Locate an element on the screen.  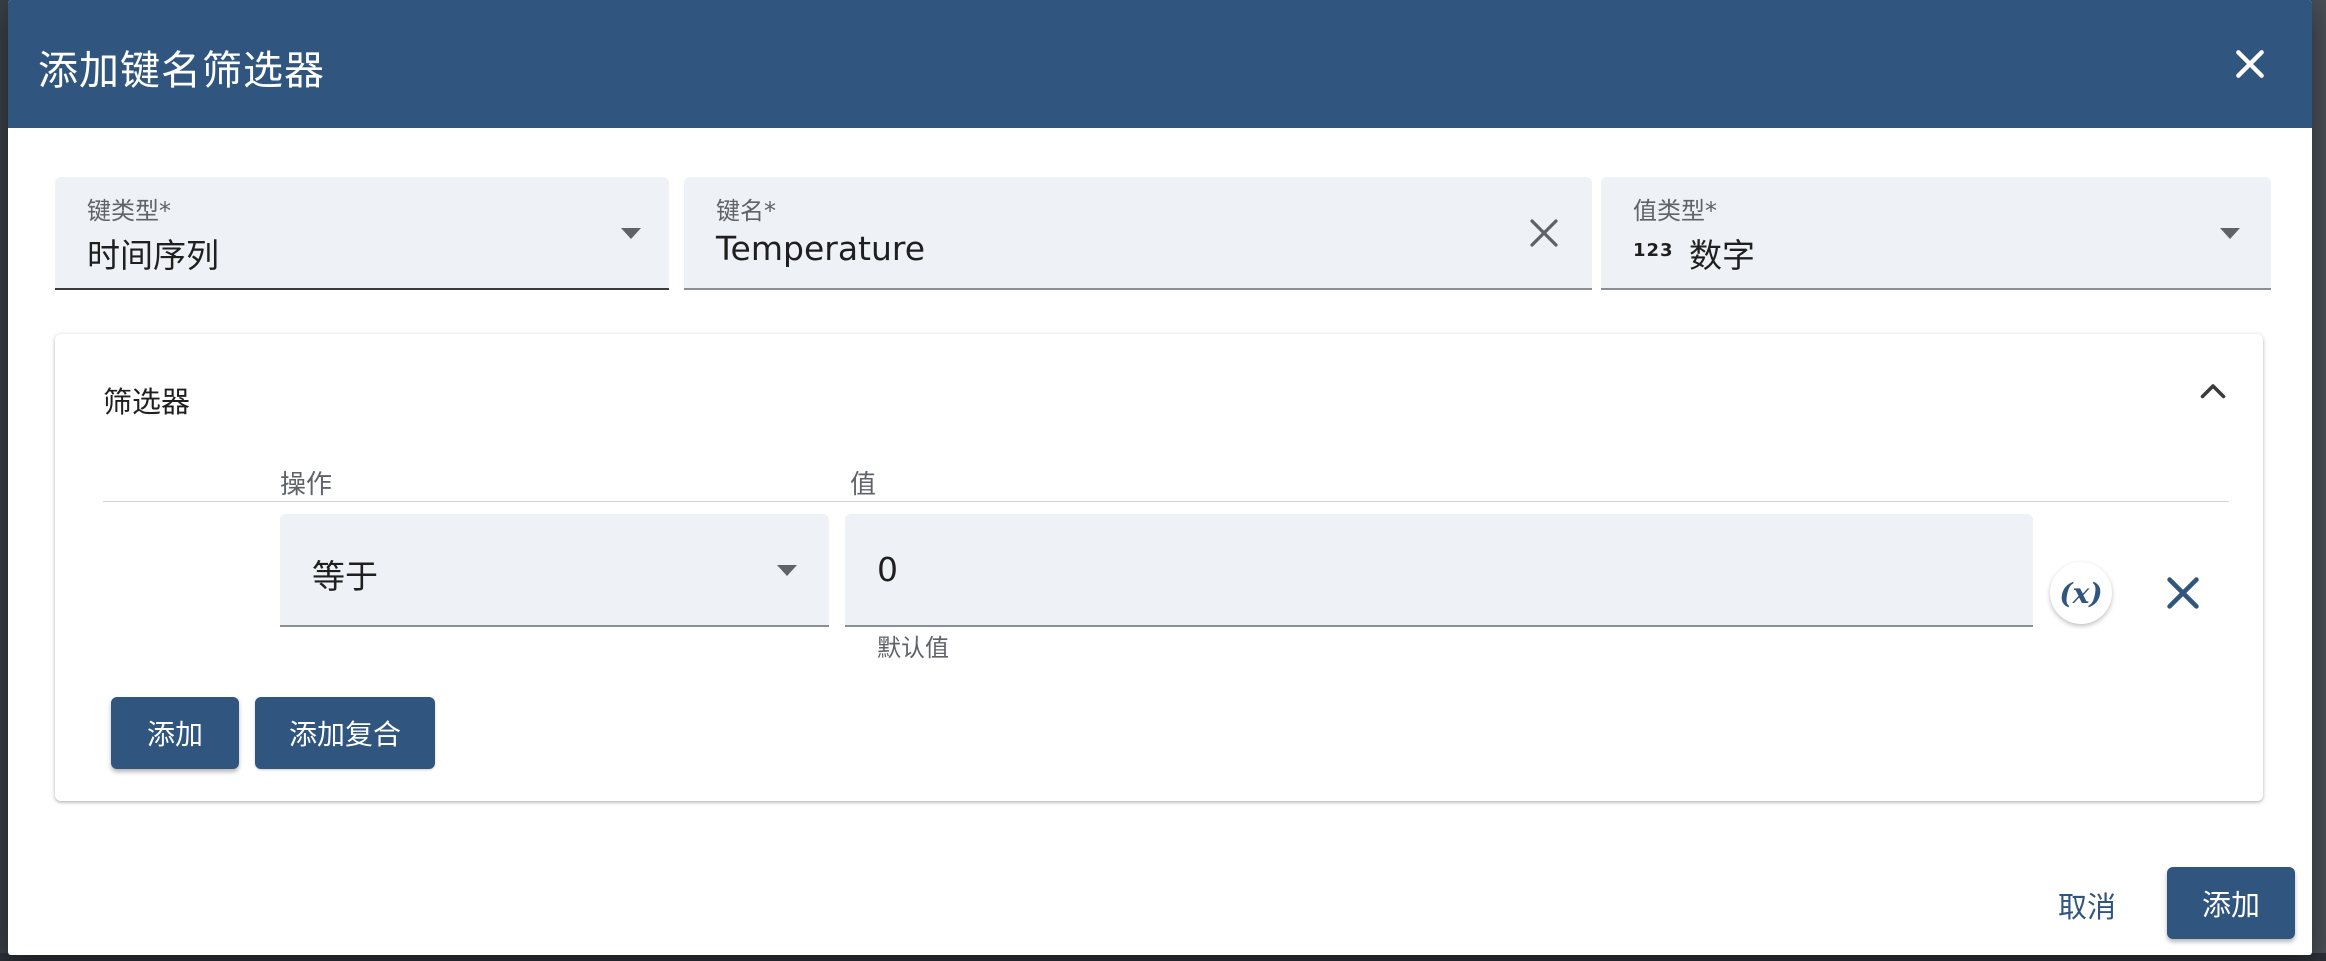
operation-column-header: 操作 is located at coordinates (306, 485).